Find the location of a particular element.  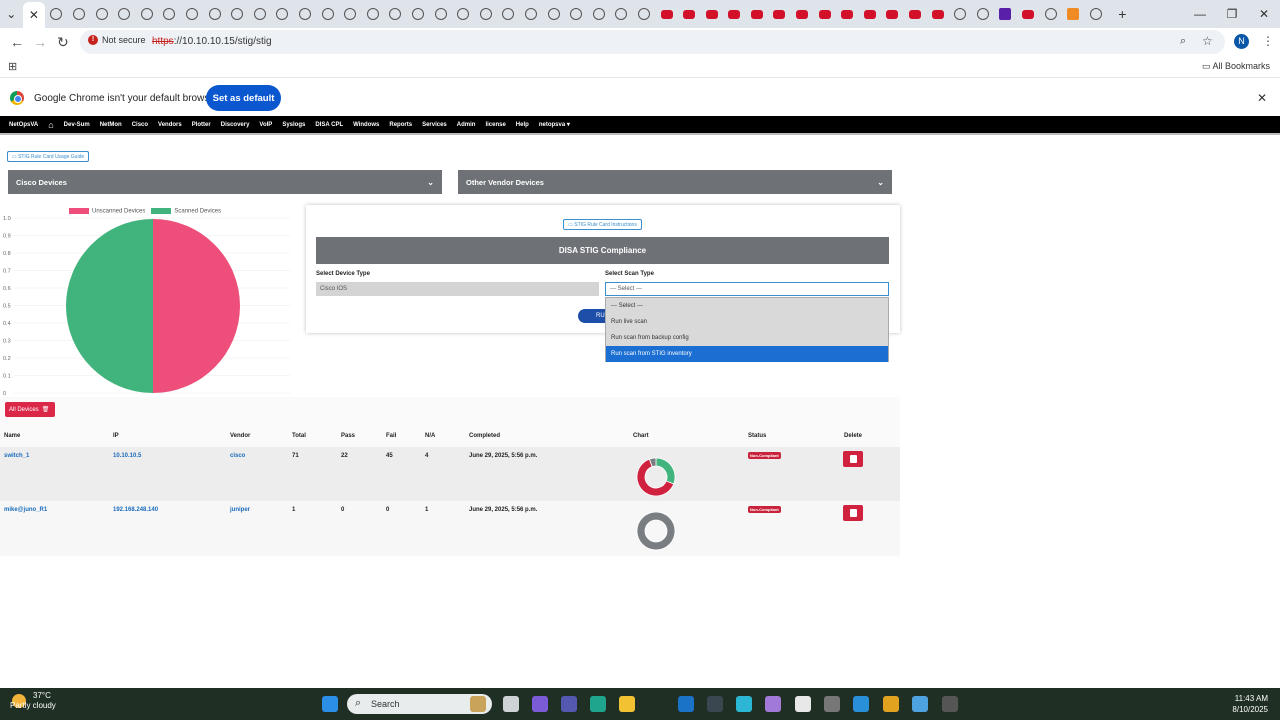

guide-button: ▭ STIG Rule Card Usage Guide is located at coordinates (48, 156).